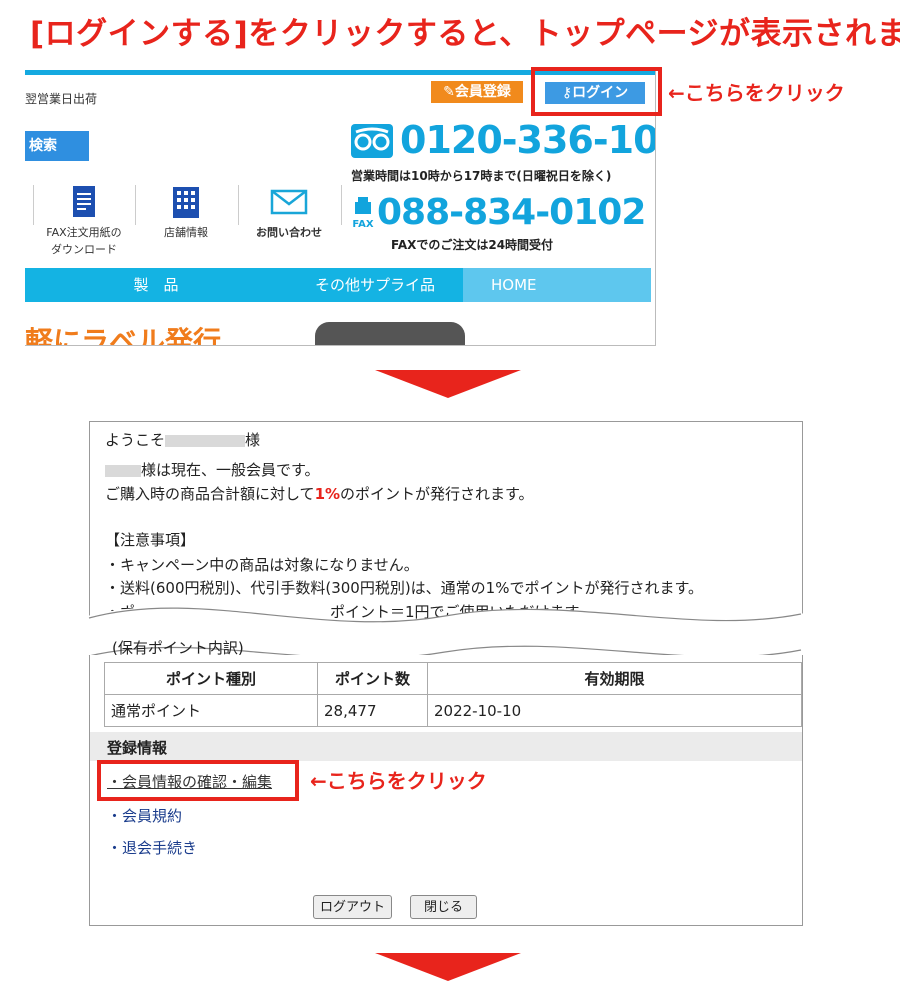 Image resolution: width=900 pixels, height=999 pixels. Describe the element at coordinates (123, 335) in the screenshot. I see `banner-text: 軽にラベル発行` at that location.